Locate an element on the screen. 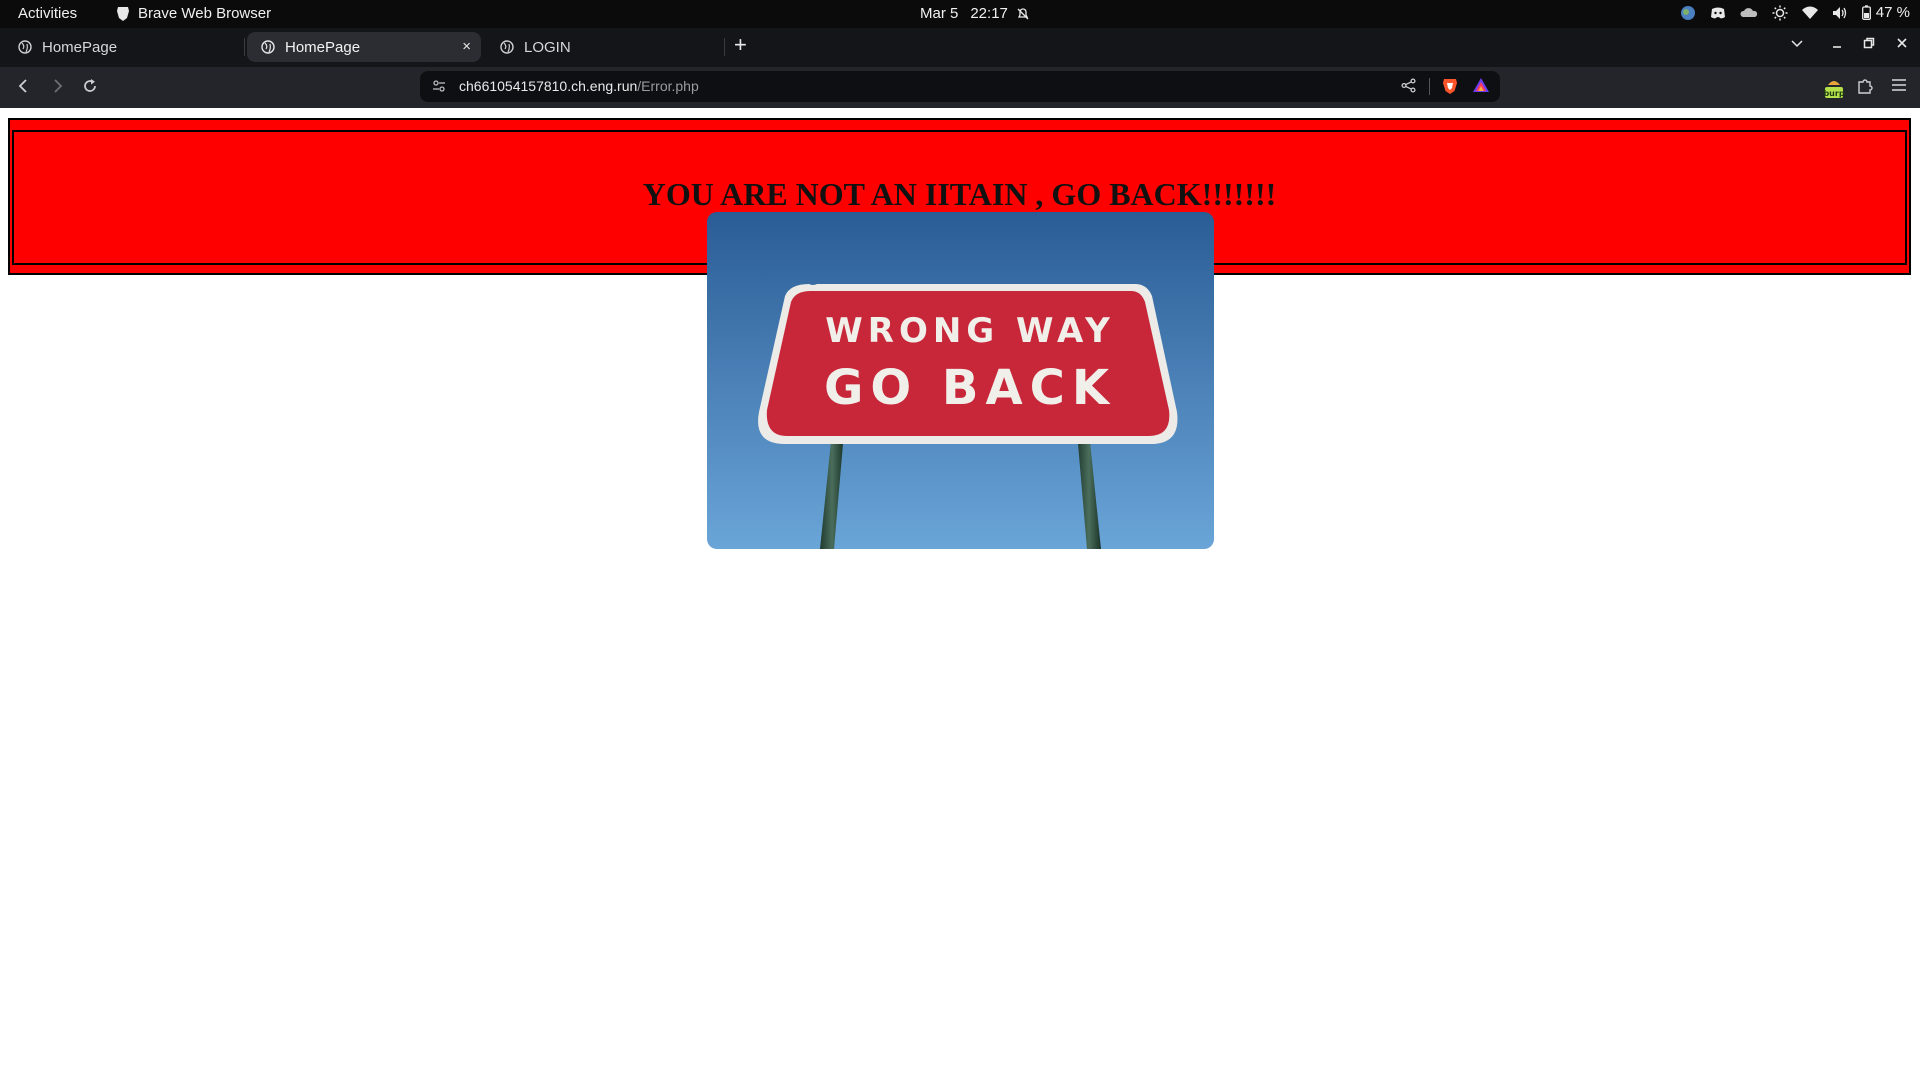  tab-search-chevron-icon is located at coordinates (1797, 43).